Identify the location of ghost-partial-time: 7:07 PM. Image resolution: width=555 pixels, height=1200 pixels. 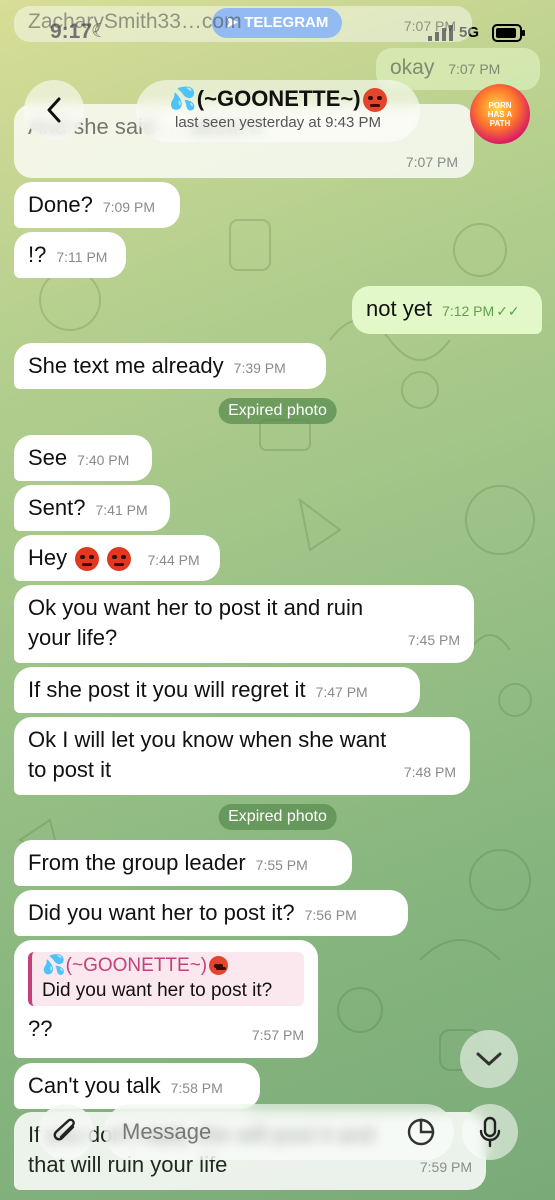
(431, 162).